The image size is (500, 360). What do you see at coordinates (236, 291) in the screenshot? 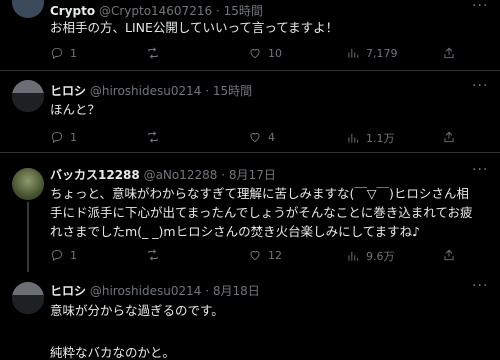
I see `timestamp: 8月18日` at bounding box center [236, 291].